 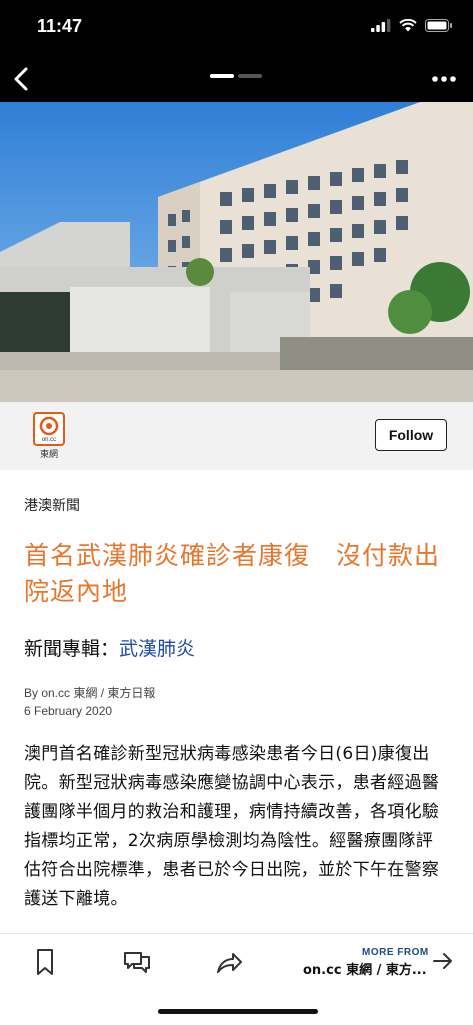 I want to click on page-indicator-inactive, so click(x=250, y=76).